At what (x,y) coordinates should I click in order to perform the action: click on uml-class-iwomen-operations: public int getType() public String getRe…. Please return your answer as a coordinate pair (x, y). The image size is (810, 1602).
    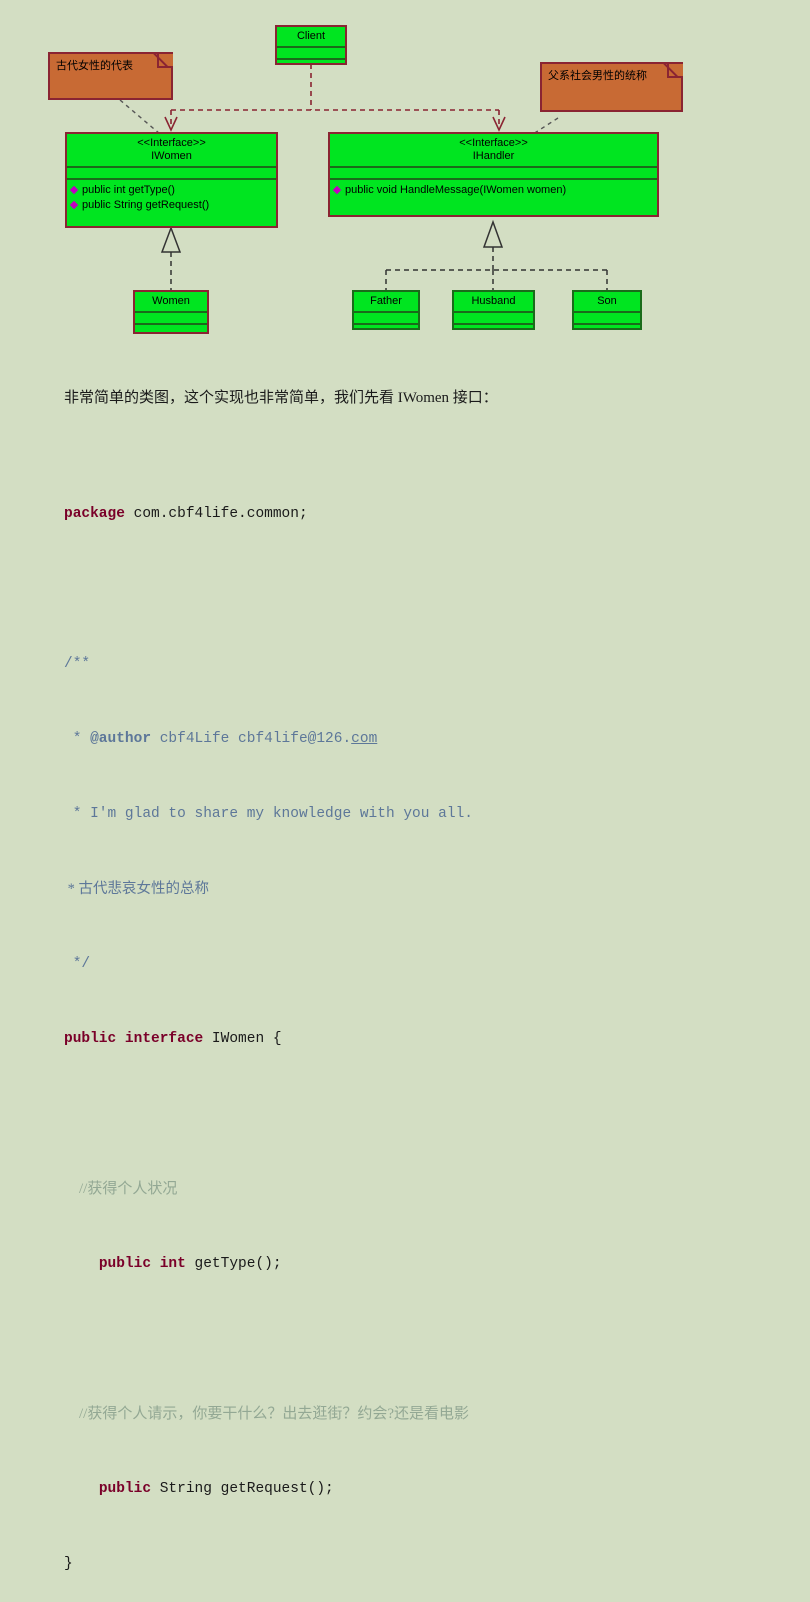
    Looking at the image, I should click on (171, 198).